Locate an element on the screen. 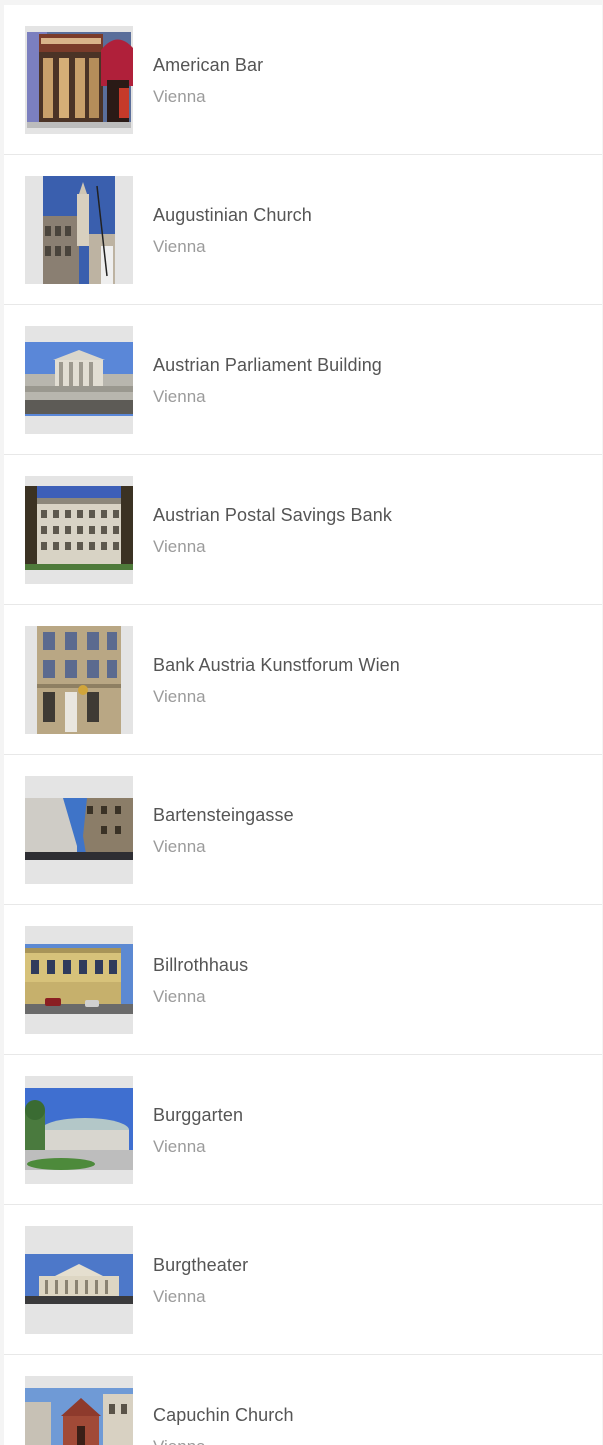  list-item-austrian-parliament-building: Austrian Parliament Building Vienna is located at coordinates (303, 380).